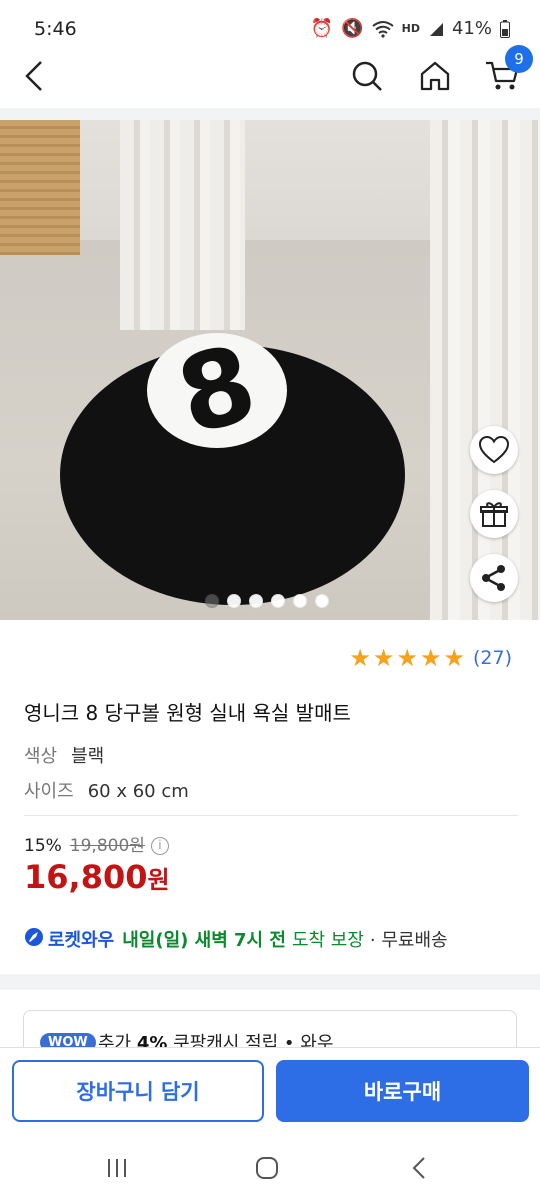 The height and width of the screenshot is (1200, 540). I want to click on original-price: 19,800원, so click(107, 846).